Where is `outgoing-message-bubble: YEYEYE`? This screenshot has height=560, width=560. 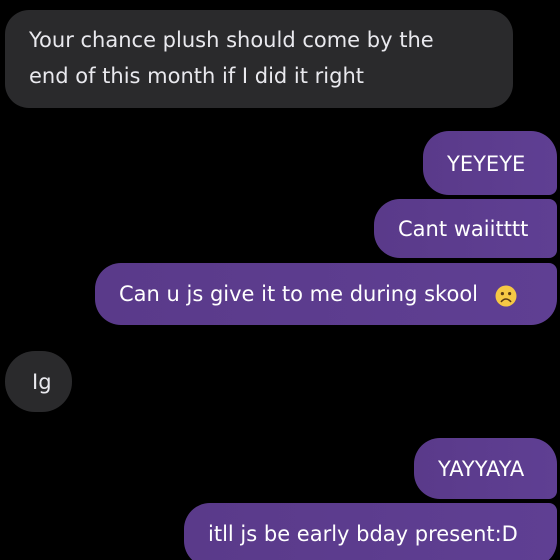 outgoing-message-bubble: YEYEYE is located at coordinates (490, 163).